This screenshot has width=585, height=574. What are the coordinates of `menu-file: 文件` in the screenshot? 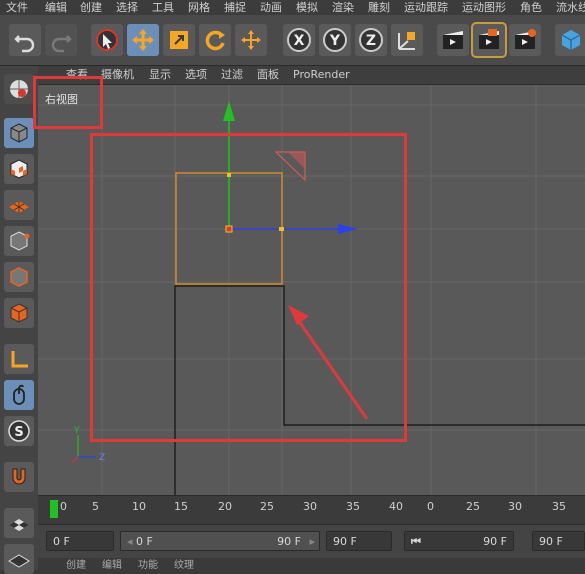 It's located at (17, 7).